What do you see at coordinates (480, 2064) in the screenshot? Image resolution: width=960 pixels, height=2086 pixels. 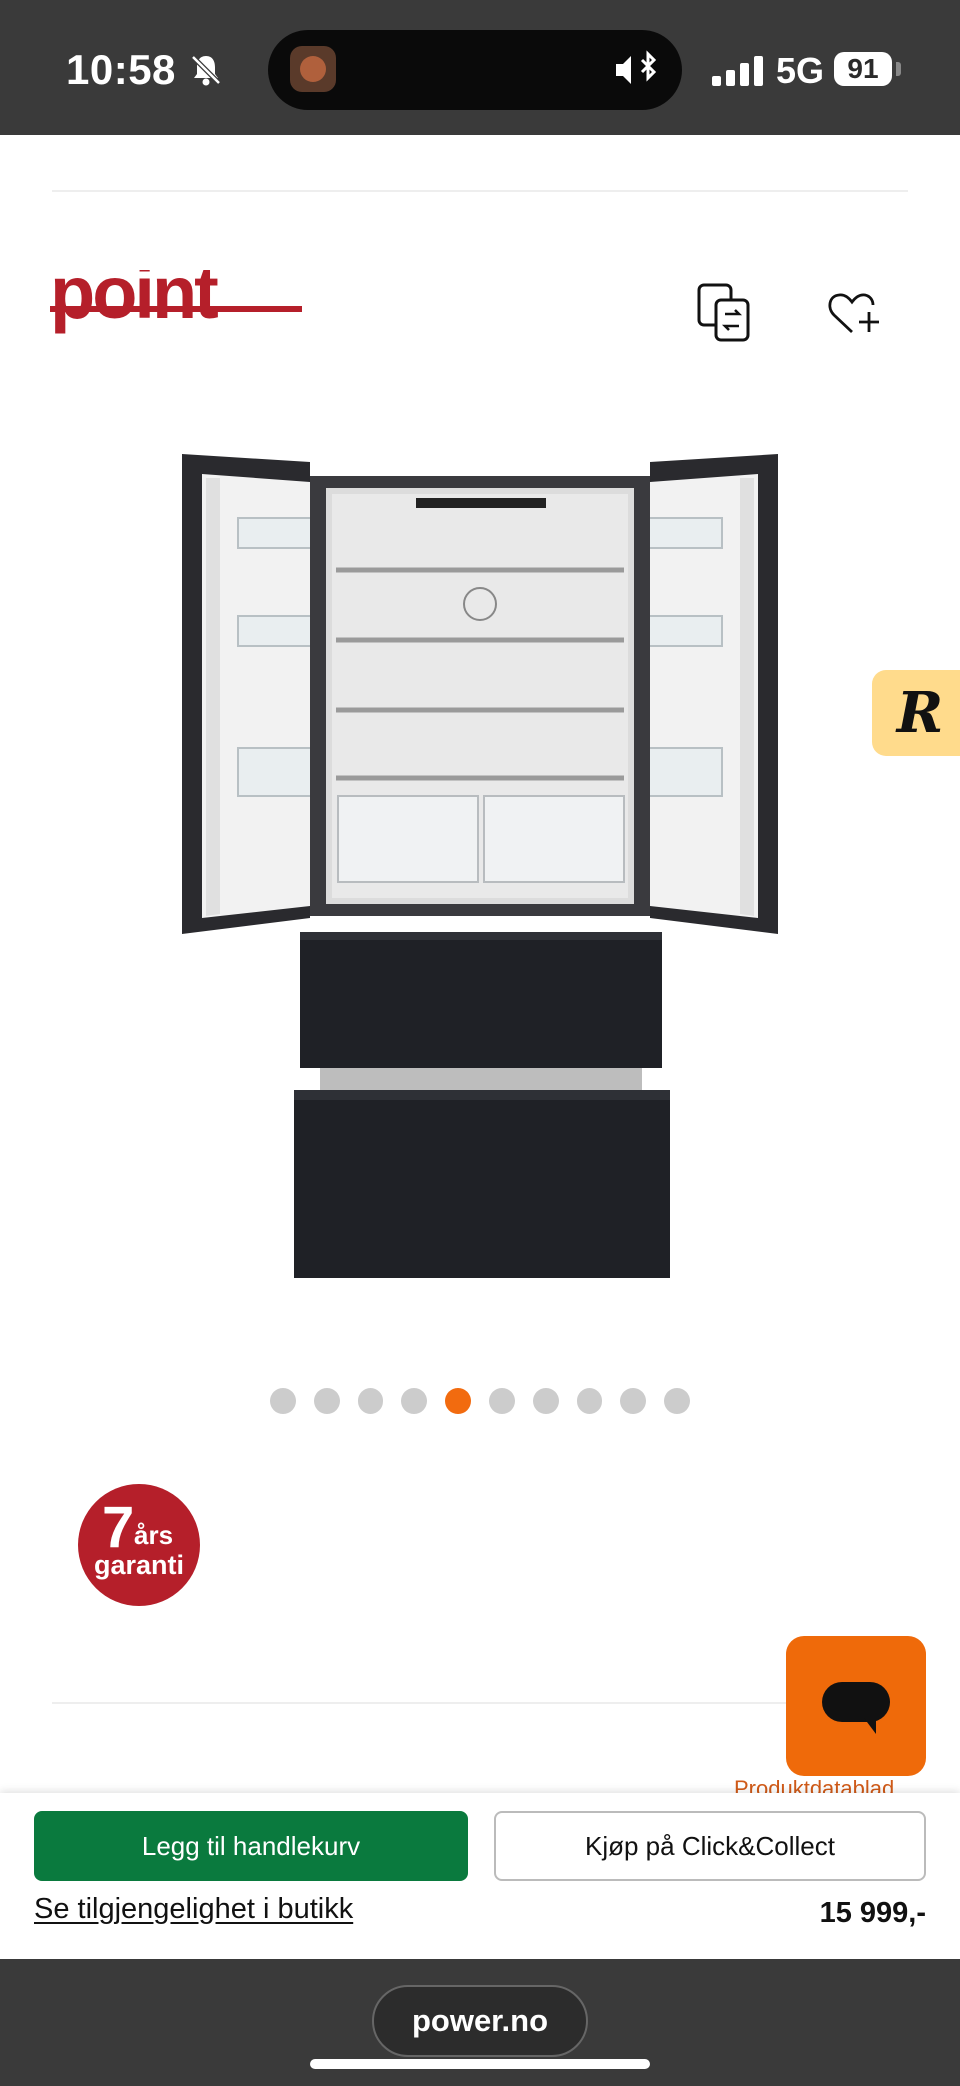 I see `home-indicator` at bounding box center [480, 2064].